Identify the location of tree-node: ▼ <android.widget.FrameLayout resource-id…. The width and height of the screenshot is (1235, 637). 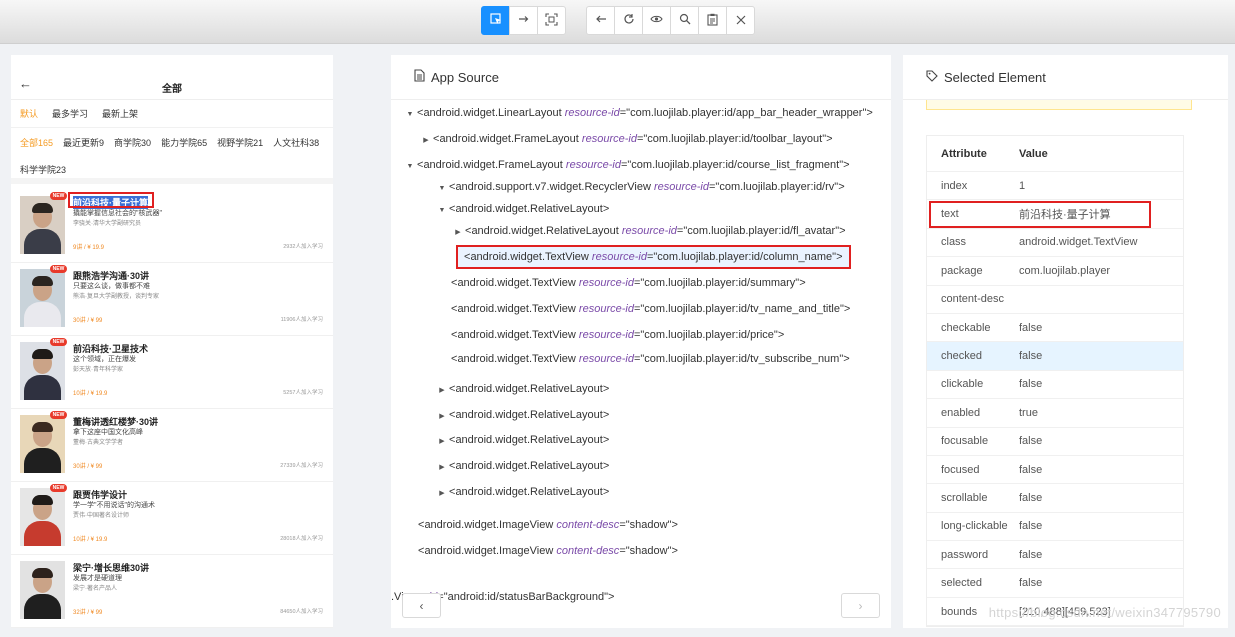
(626, 165).